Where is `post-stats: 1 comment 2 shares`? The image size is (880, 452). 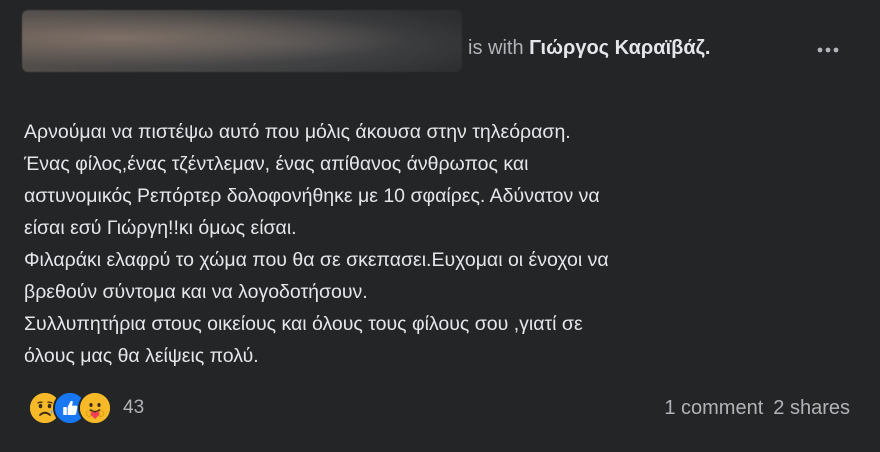 post-stats: 1 comment 2 shares is located at coordinates (757, 408).